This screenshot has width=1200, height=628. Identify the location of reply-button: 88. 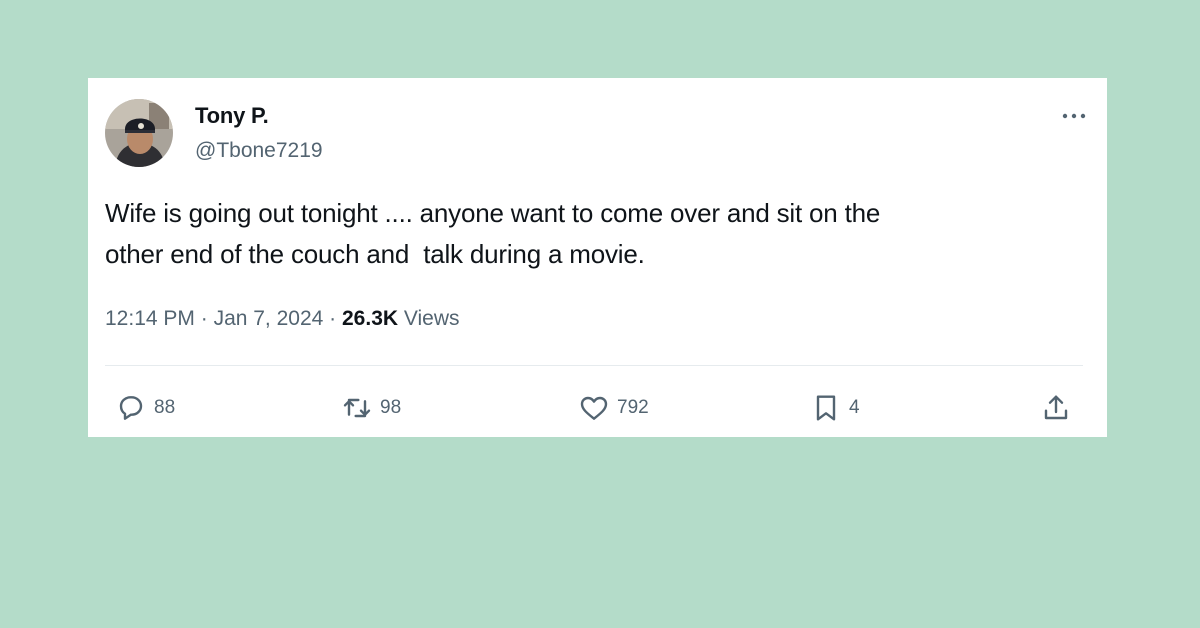
(145, 408).